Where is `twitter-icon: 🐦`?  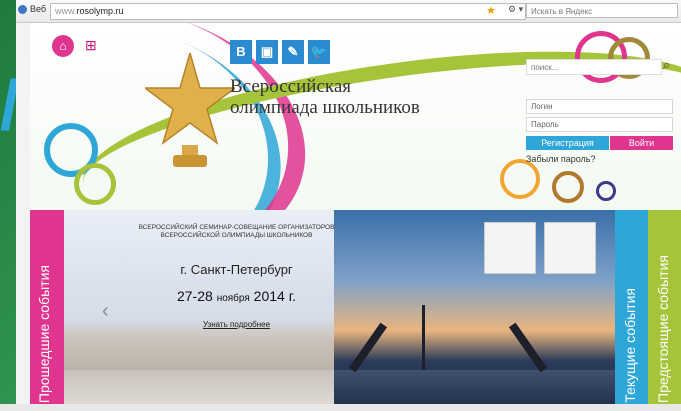 twitter-icon: 🐦 is located at coordinates (319, 52).